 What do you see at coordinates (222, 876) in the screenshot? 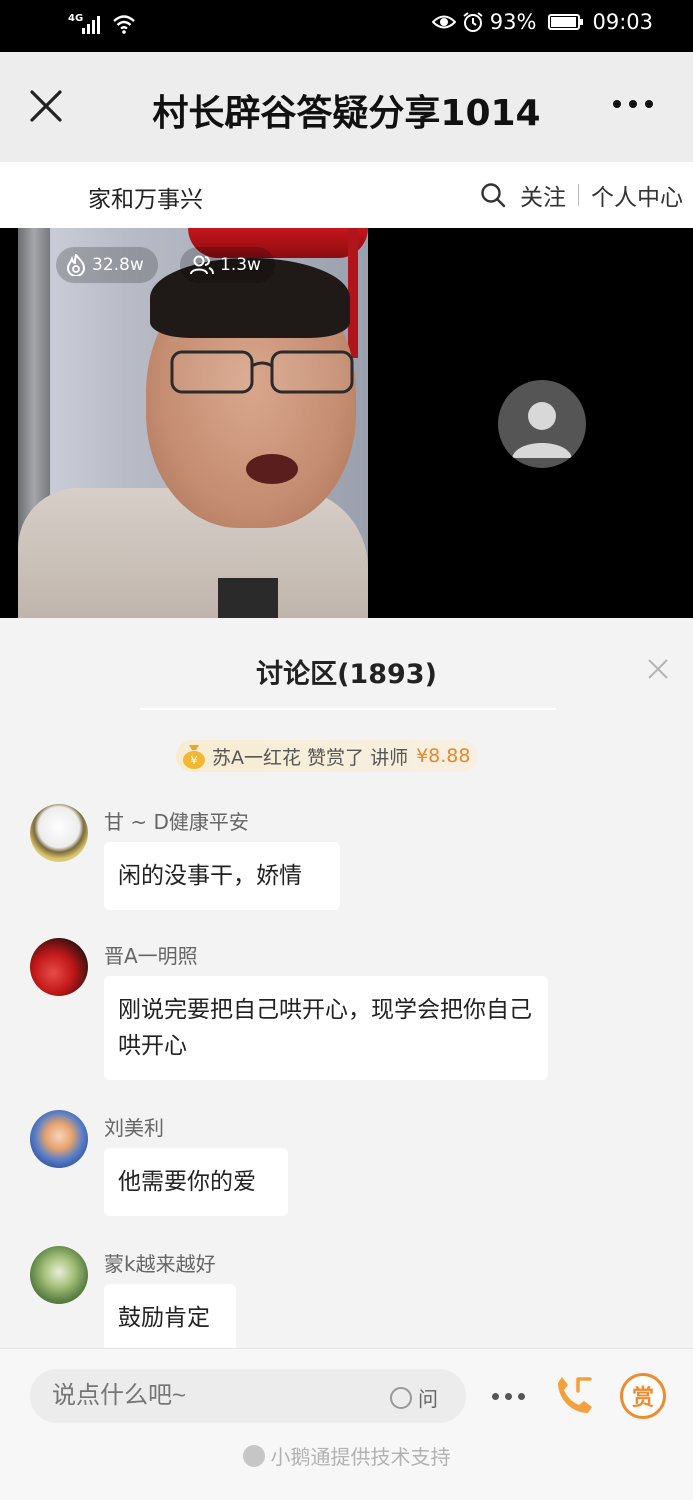
I see `message-bubble: 闲的没事干，娇情` at bounding box center [222, 876].